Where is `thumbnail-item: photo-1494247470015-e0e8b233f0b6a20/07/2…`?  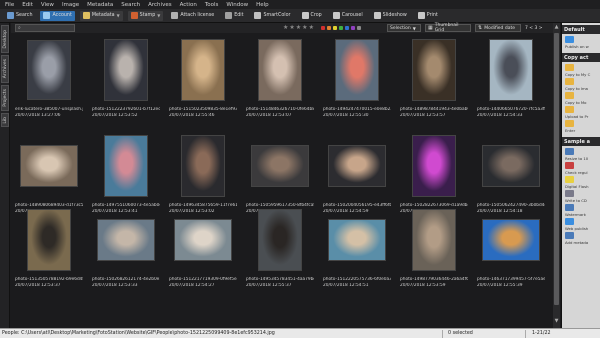 thumbnail-item: photo-1494247470015-e0e8b233f0b6a20/07/2… is located at coordinates (357, 81).